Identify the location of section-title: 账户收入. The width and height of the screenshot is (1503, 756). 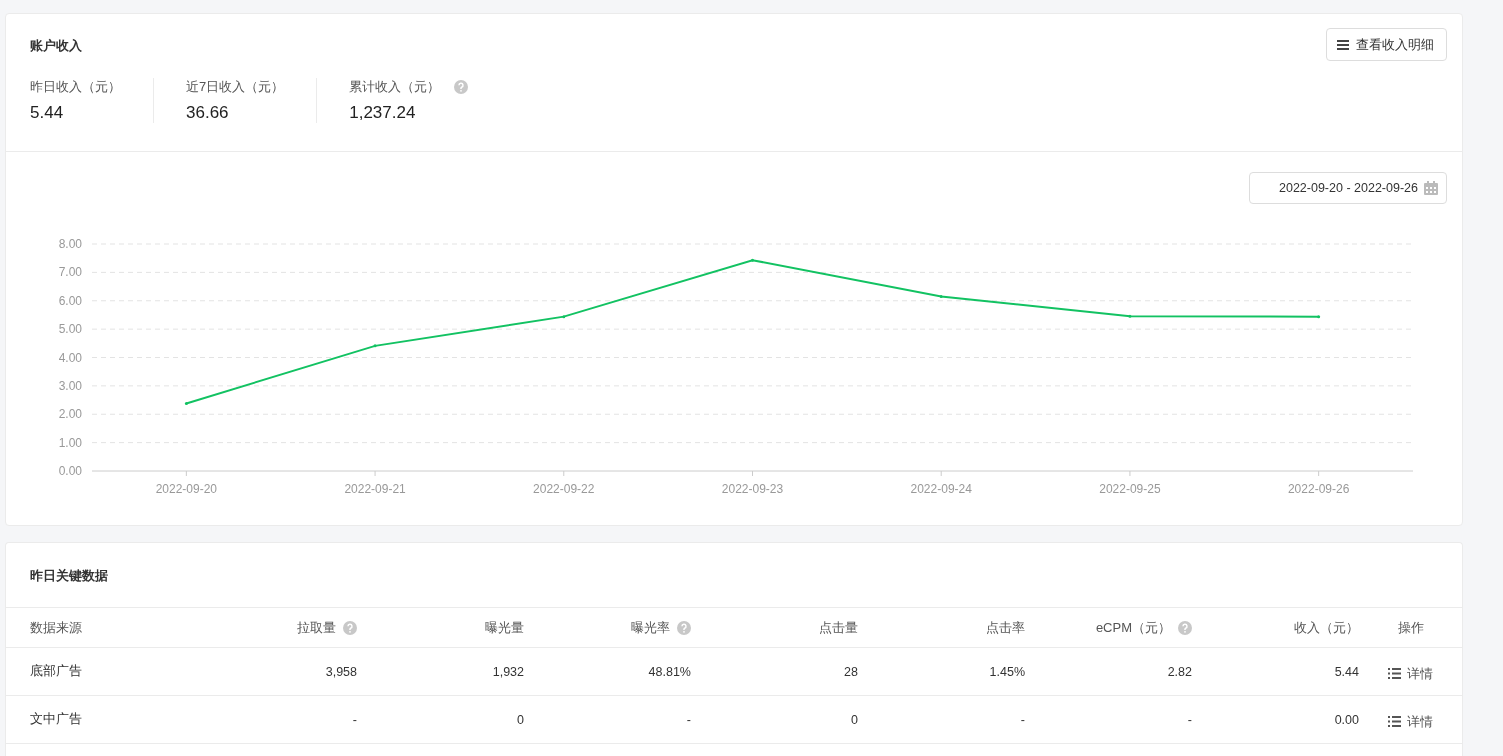
(56, 45).